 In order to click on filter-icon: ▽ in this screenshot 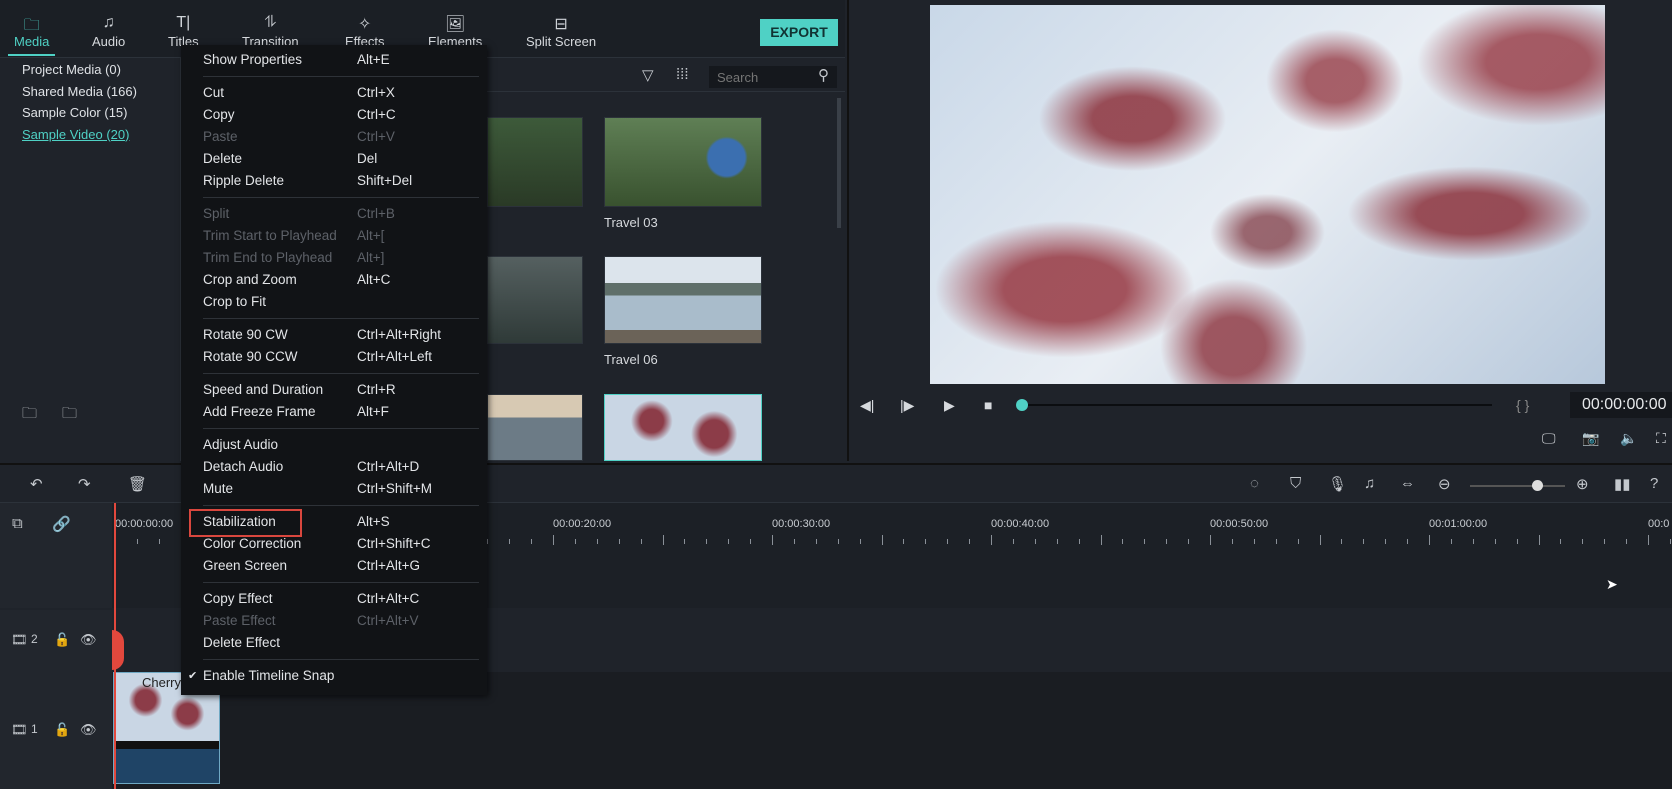, I will do `click(648, 75)`.